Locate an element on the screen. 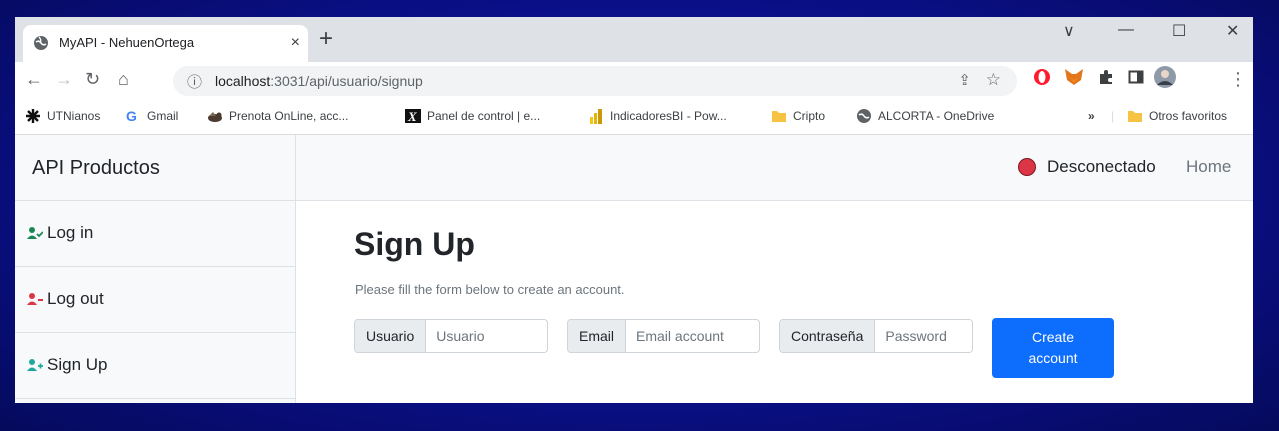  sidebar-item-signup: Sign Up is located at coordinates (155, 366).